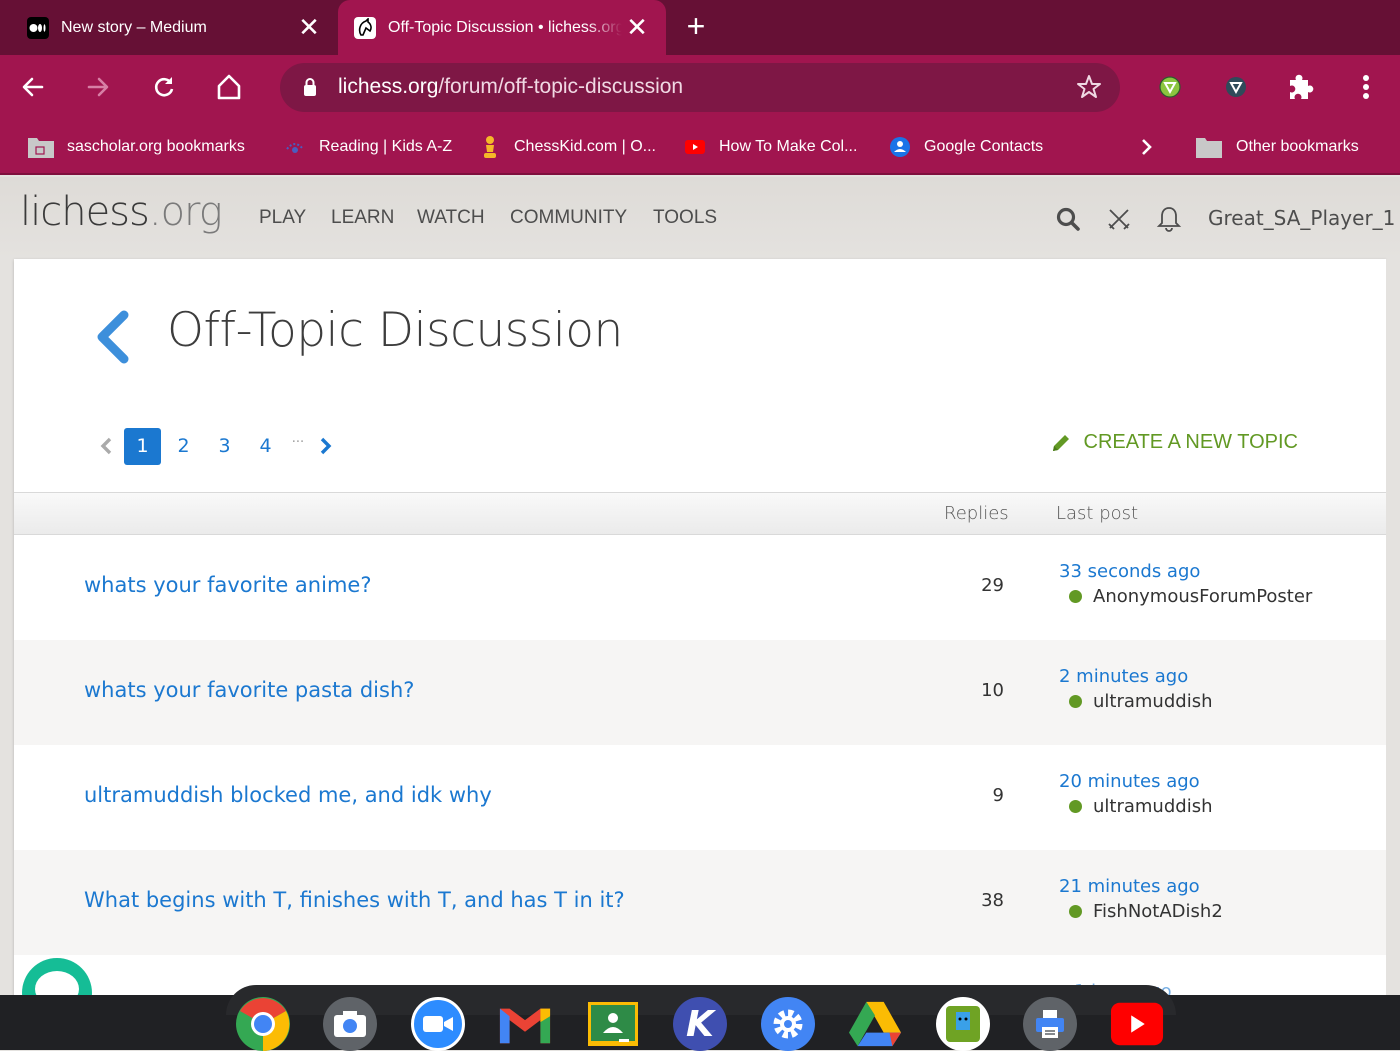 Image resolution: width=1400 pixels, height=1051 pixels. Describe the element at coordinates (121, 212) in the screenshot. I see `site-logo: lichess.org` at that location.